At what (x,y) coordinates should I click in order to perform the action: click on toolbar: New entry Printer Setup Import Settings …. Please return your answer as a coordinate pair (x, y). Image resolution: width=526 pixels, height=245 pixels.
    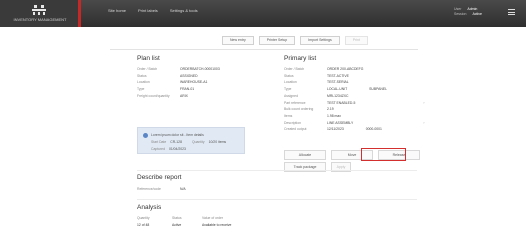
    Looking at the image, I should click on (295, 40).